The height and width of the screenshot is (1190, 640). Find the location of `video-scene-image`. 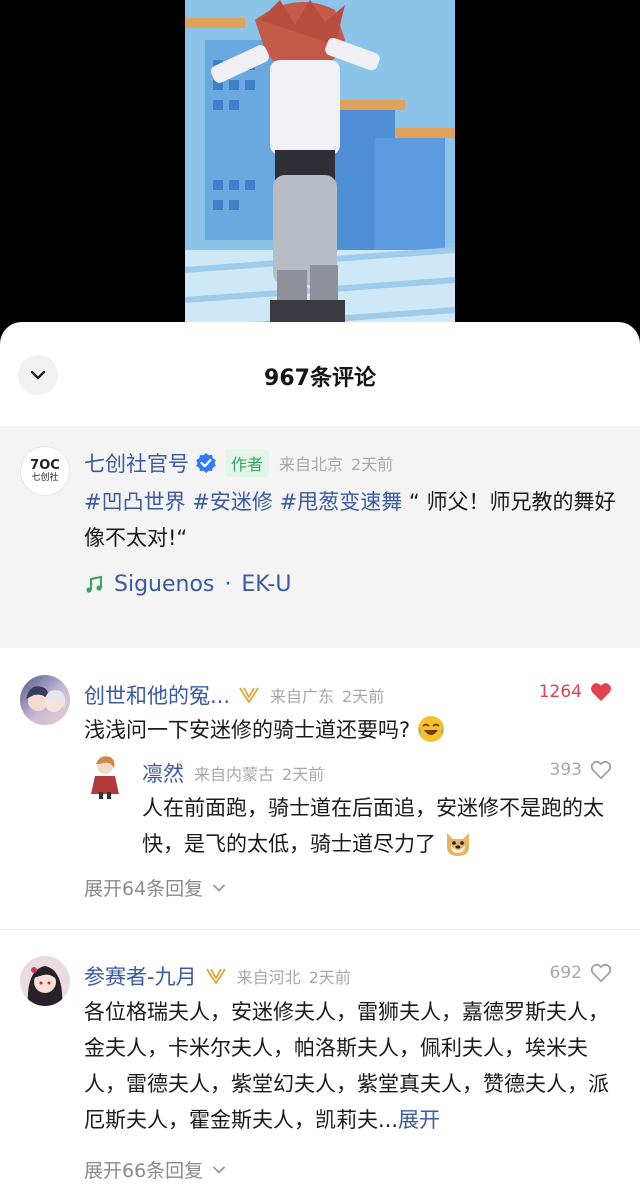

video-scene-image is located at coordinates (320, 170).